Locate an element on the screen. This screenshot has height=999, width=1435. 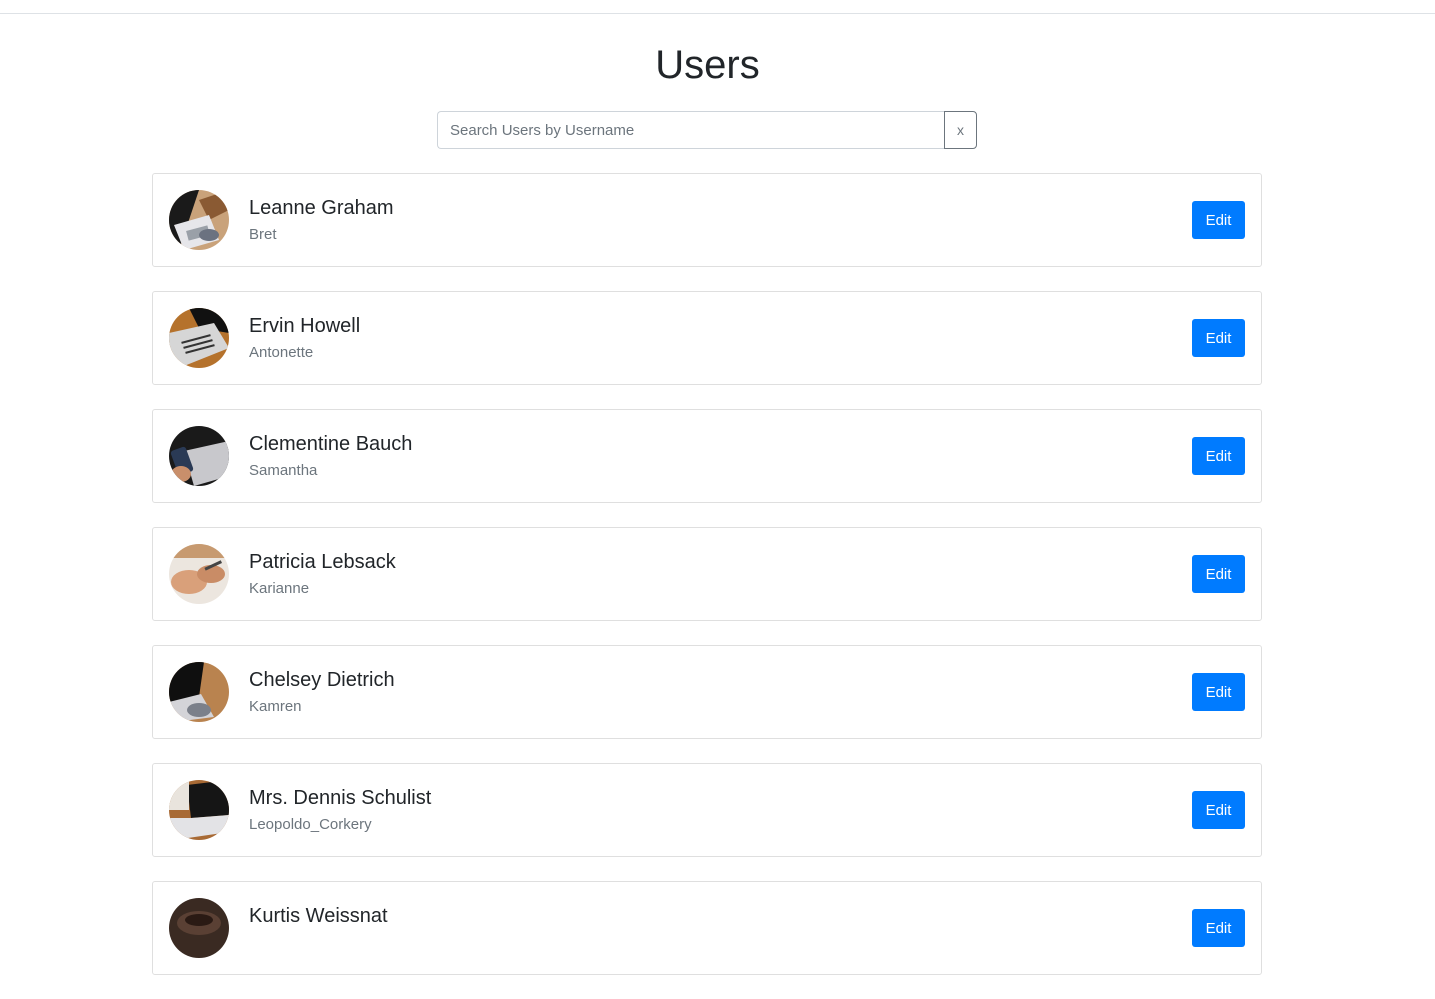
user-card: Patricia Lebsack Karianne Edit is located at coordinates (707, 574).